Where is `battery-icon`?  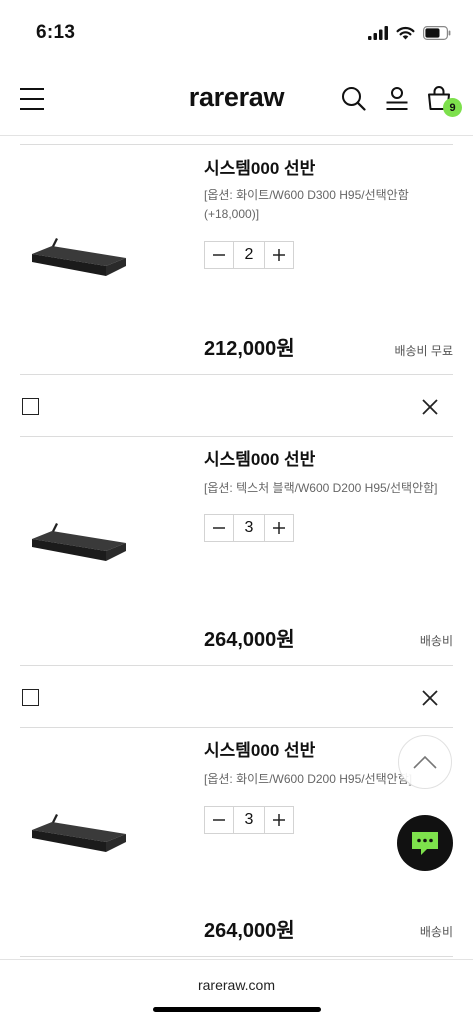 battery-icon is located at coordinates (437, 33).